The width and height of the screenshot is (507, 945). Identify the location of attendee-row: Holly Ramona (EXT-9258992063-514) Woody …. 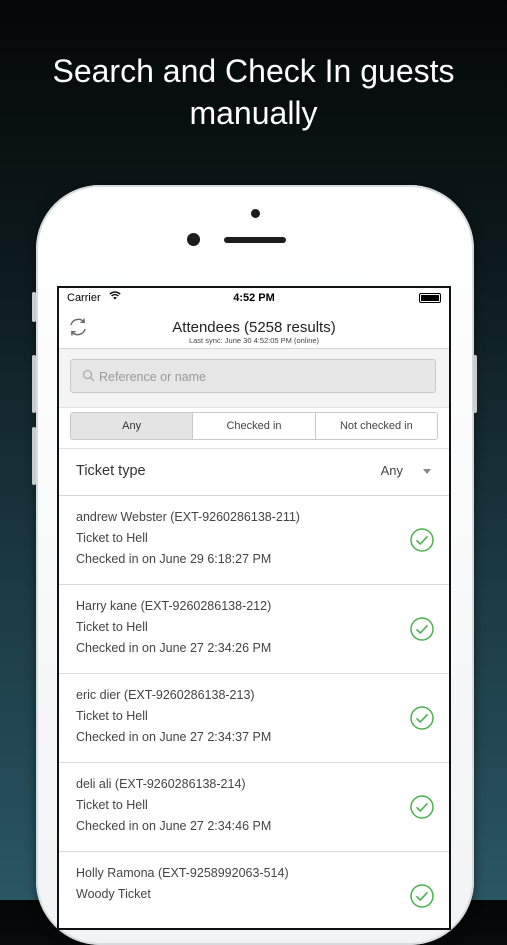
(254, 890).